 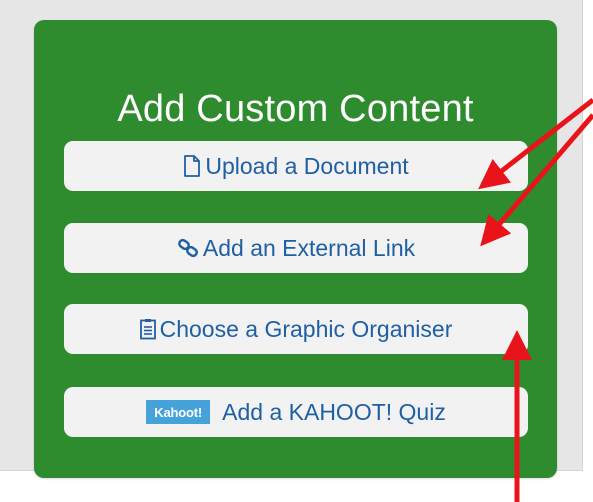 I want to click on kahoot-logo: Kahoot!, so click(x=178, y=412).